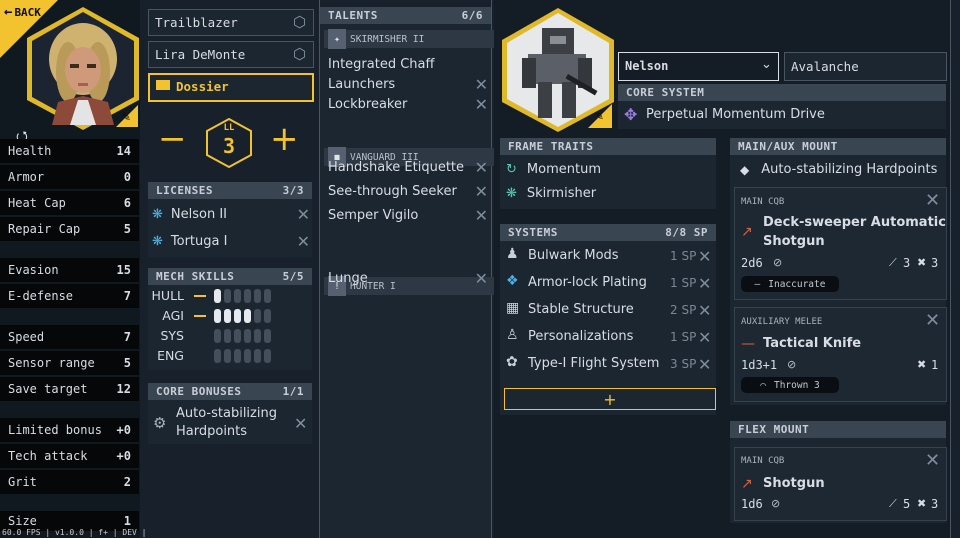 The width and height of the screenshot is (960, 538). I want to click on frame-select: Nelson ⌄, so click(698, 66).